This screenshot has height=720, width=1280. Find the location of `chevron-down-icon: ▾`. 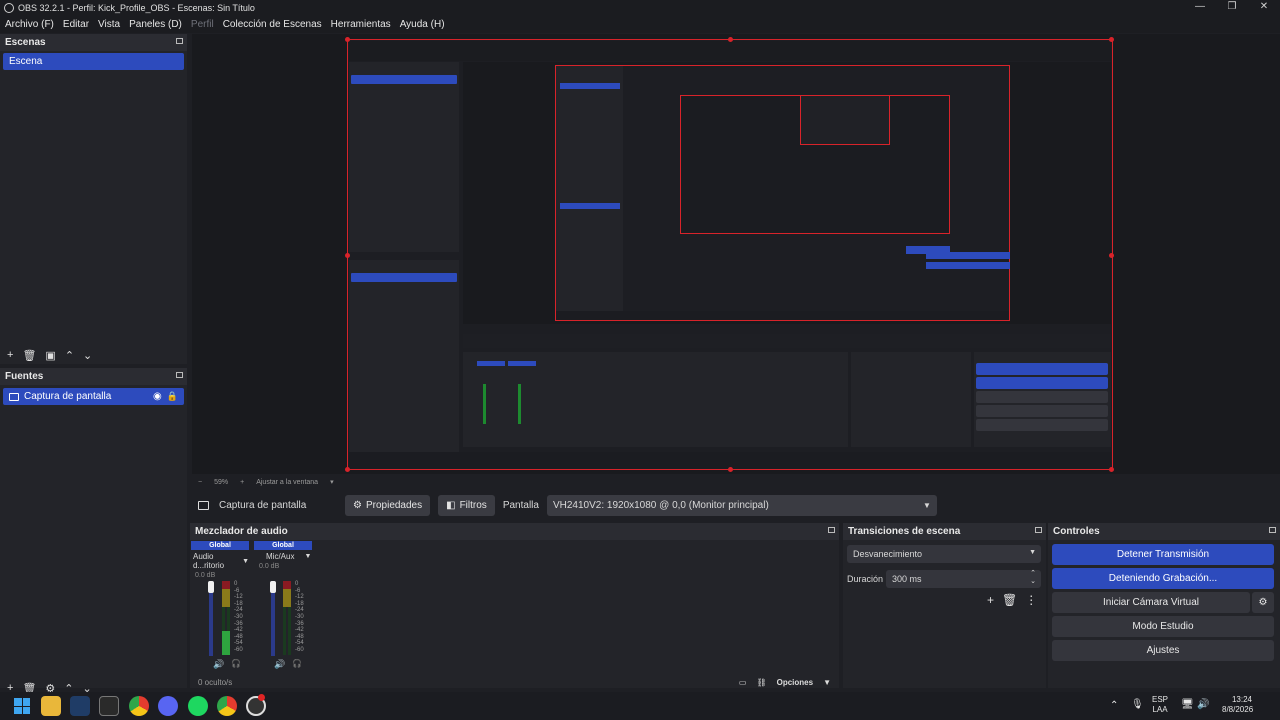

chevron-down-icon: ▾ is located at coordinates (332, 482).